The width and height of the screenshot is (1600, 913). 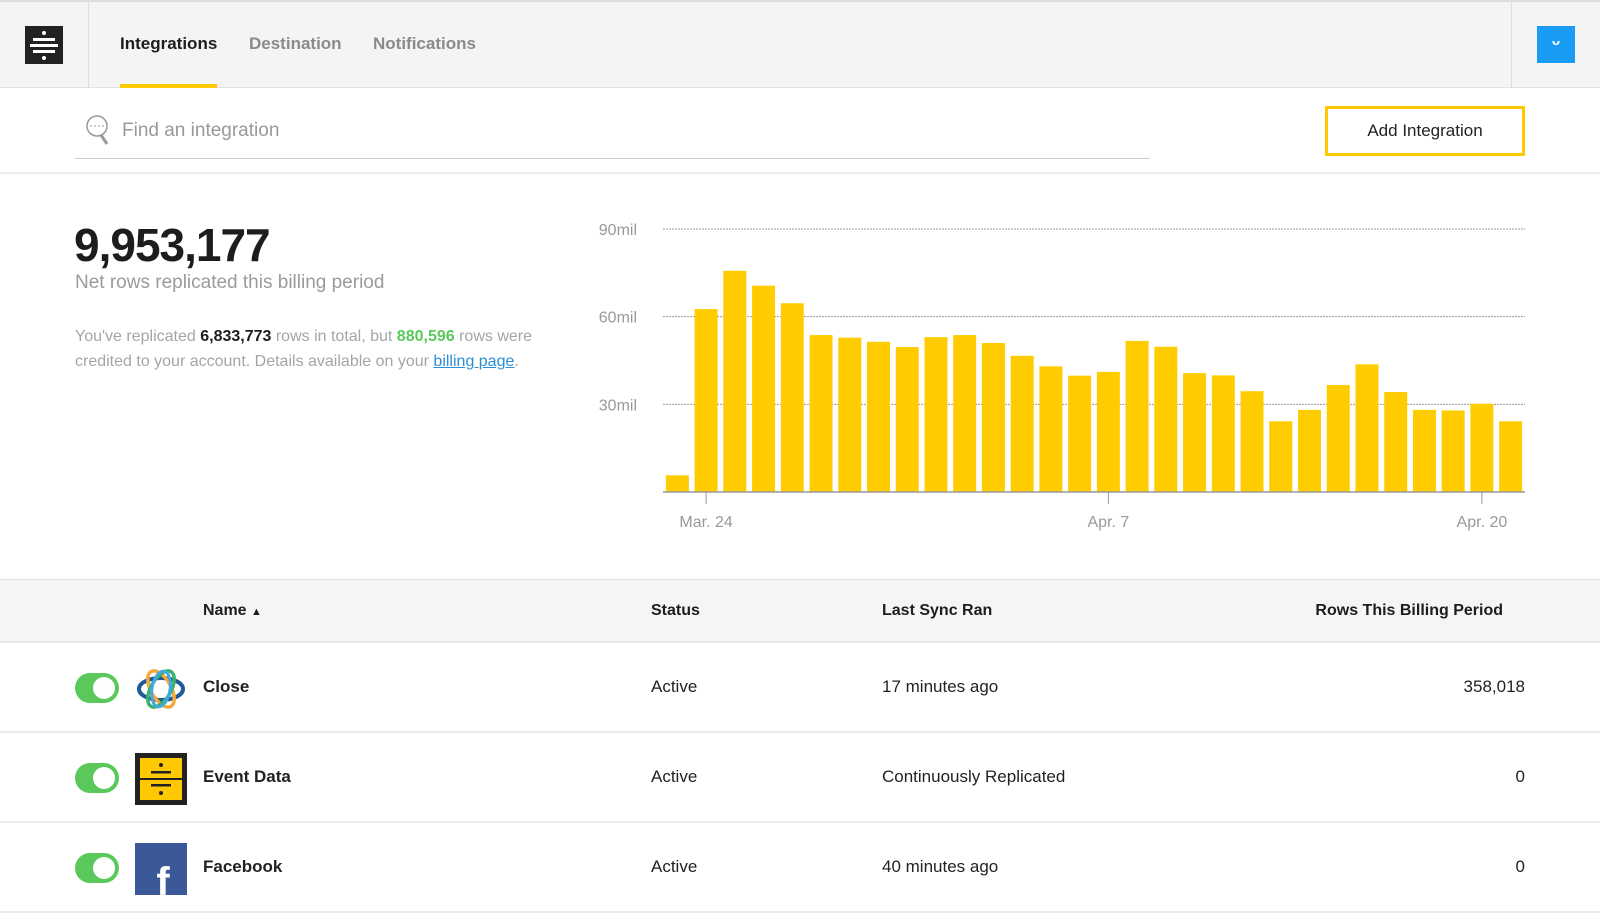 What do you see at coordinates (424, 44) in the screenshot?
I see `tab-notifications: Notifications` at bounding box center [424, 44].